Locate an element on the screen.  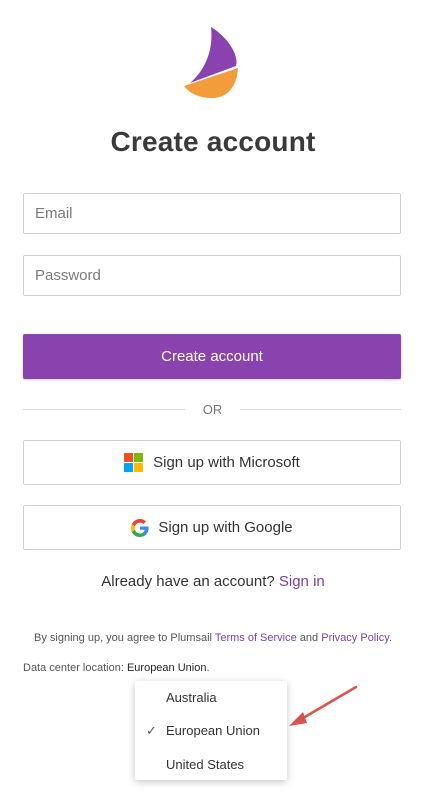
sign-in-link: Sign in is located at coordinates (302, 581).